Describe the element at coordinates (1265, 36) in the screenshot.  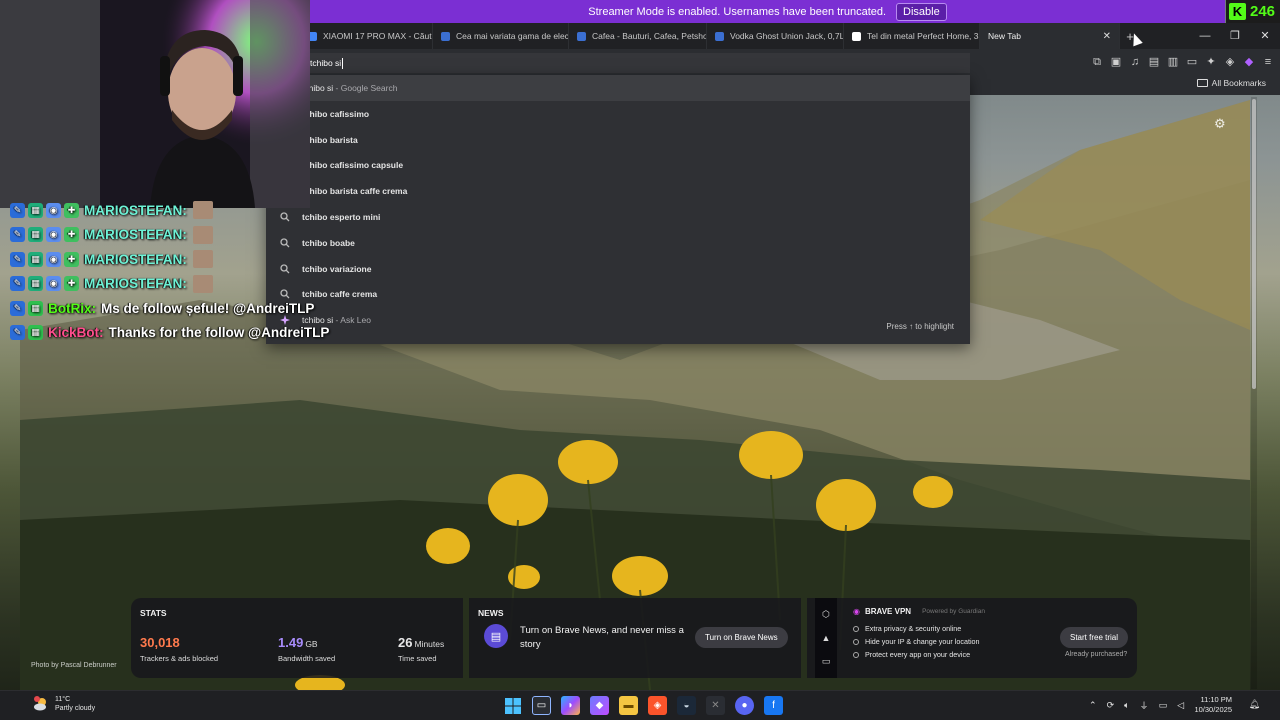
I see `close-window-button: ✕` at that location.